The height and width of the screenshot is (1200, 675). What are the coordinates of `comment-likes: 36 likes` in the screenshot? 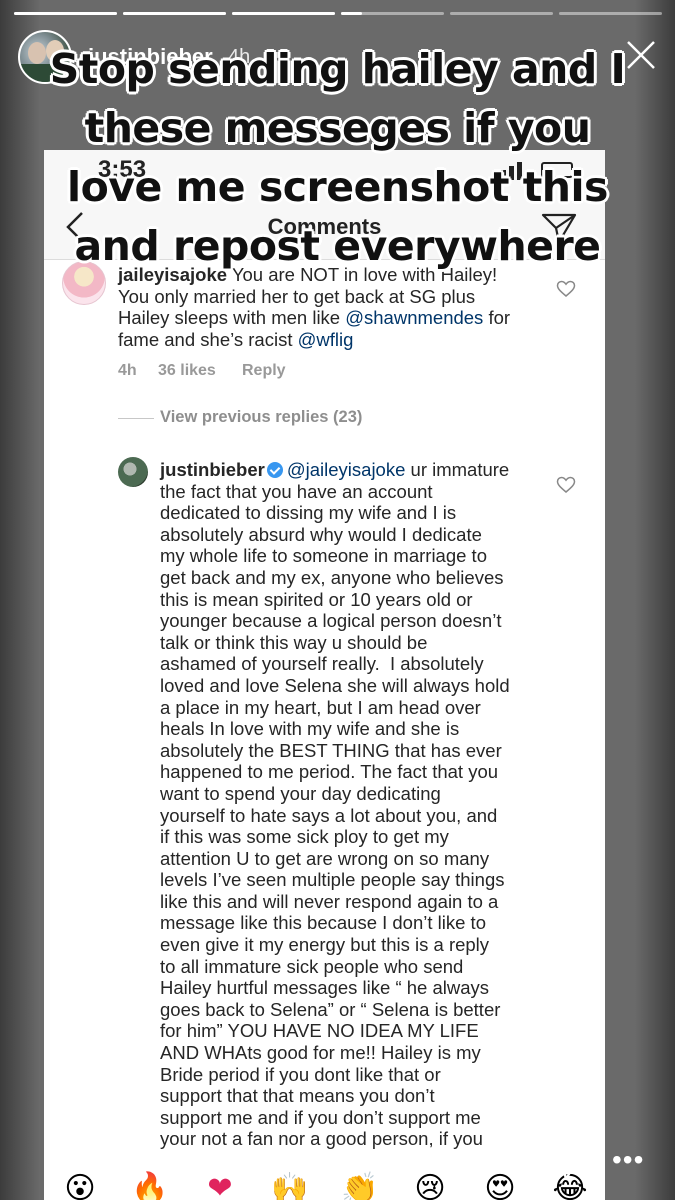 It's located at (187, 371).